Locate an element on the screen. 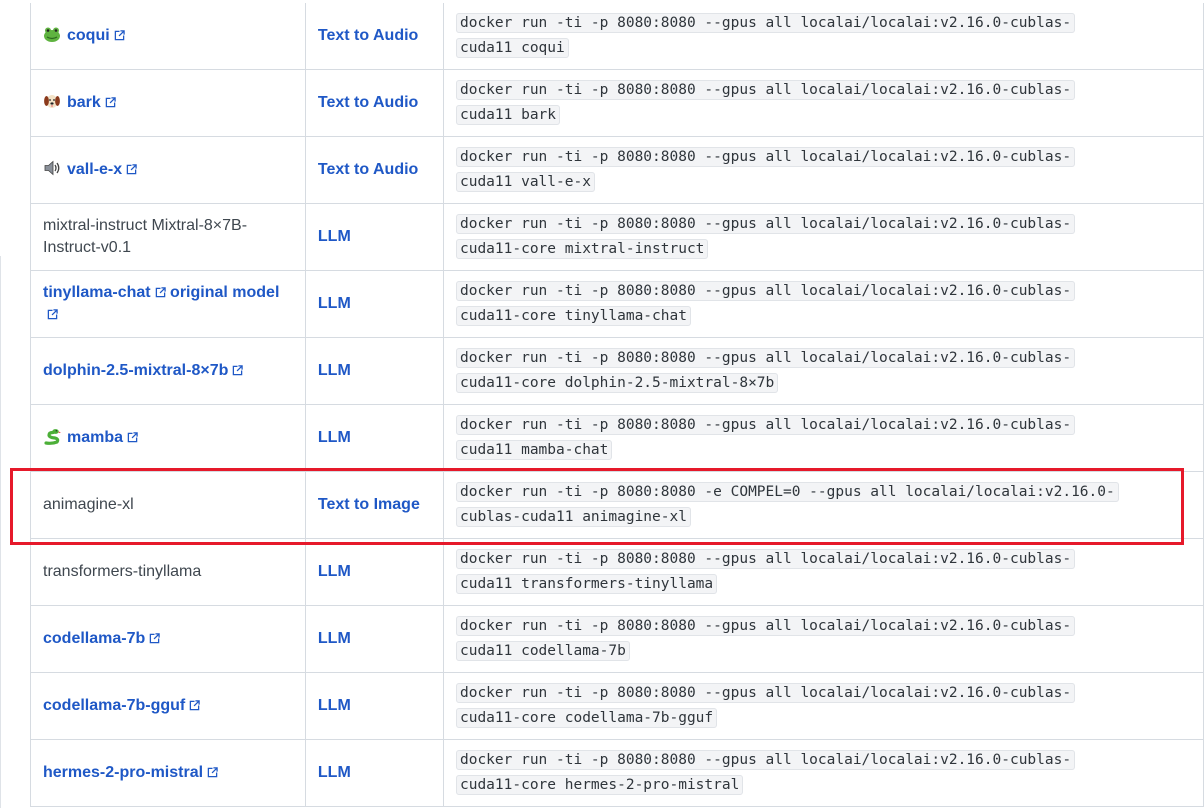 This screenshot has width=1204, height=808. model-cell: mamba is located at coordinates (168, 438).